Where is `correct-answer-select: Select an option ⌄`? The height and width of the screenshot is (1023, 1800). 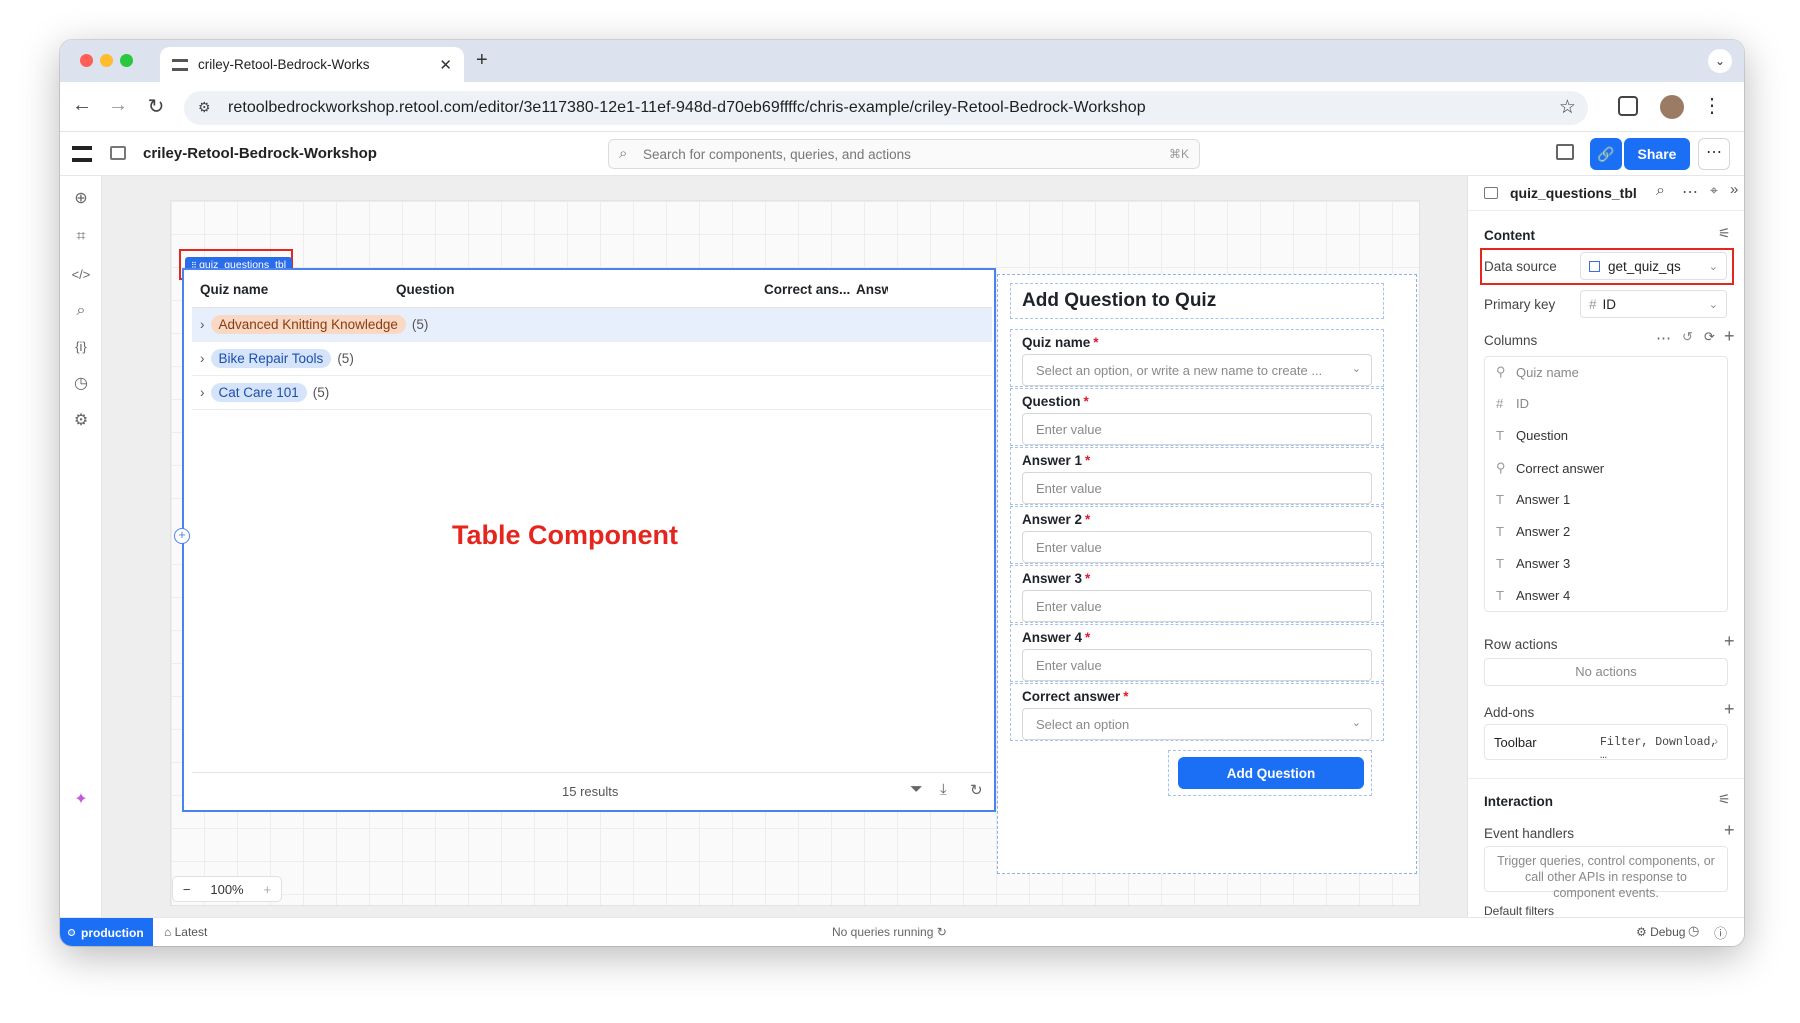
correct-answer-select: Select an option ⌄ is located at coordinates (1197, 724).